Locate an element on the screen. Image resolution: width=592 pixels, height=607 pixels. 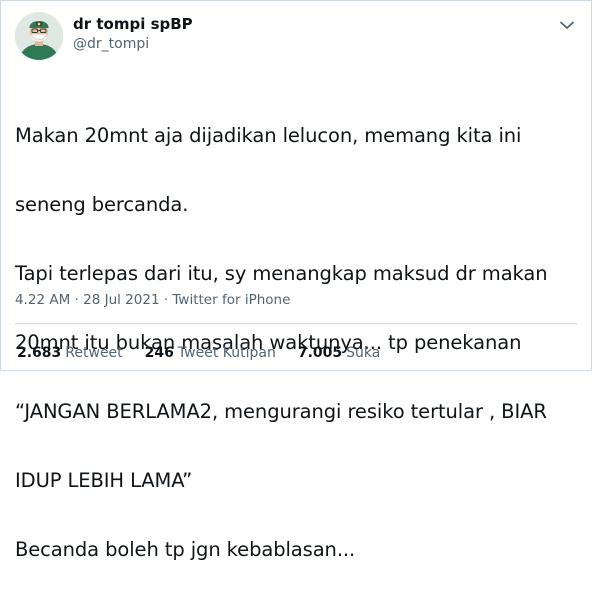
display-name: dr tompi spBP is located at coordinates (133, 24).